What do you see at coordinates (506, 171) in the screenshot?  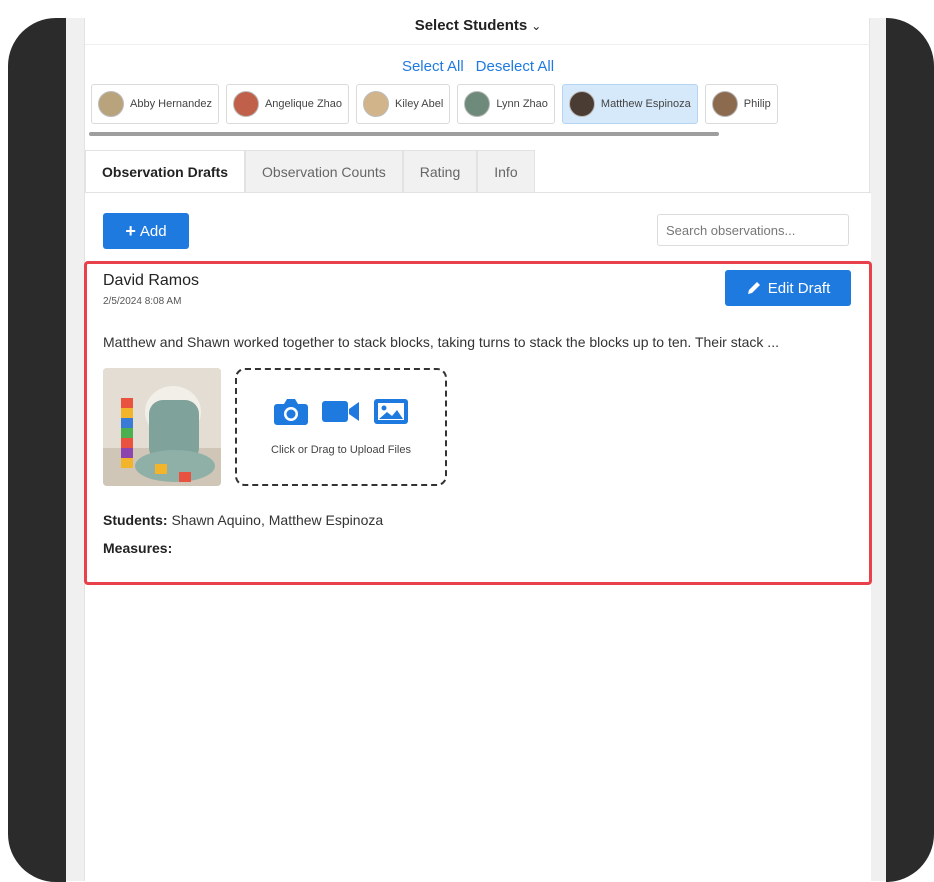 I see `tab-info: Info` at bounding box center [506, 171].